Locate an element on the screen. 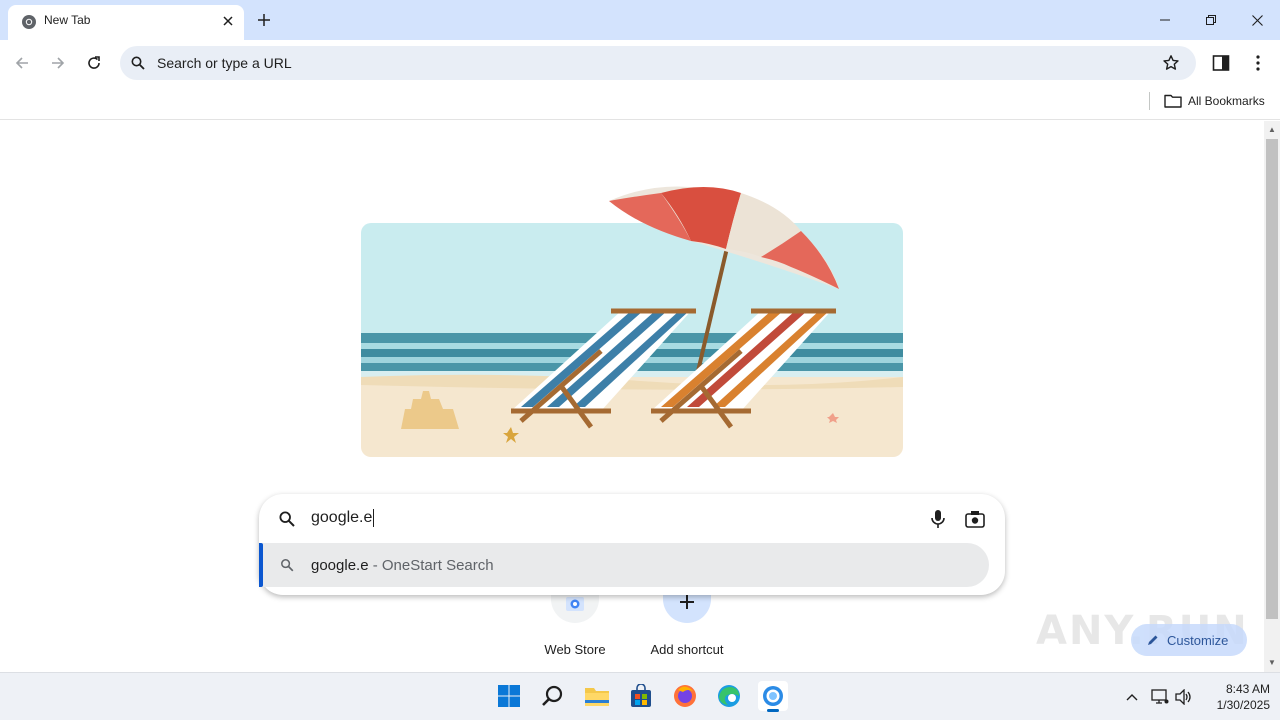 Image resolution: width=1280 pixels, height=720 pixels. network-icon is located at coordinates (1160, 697).